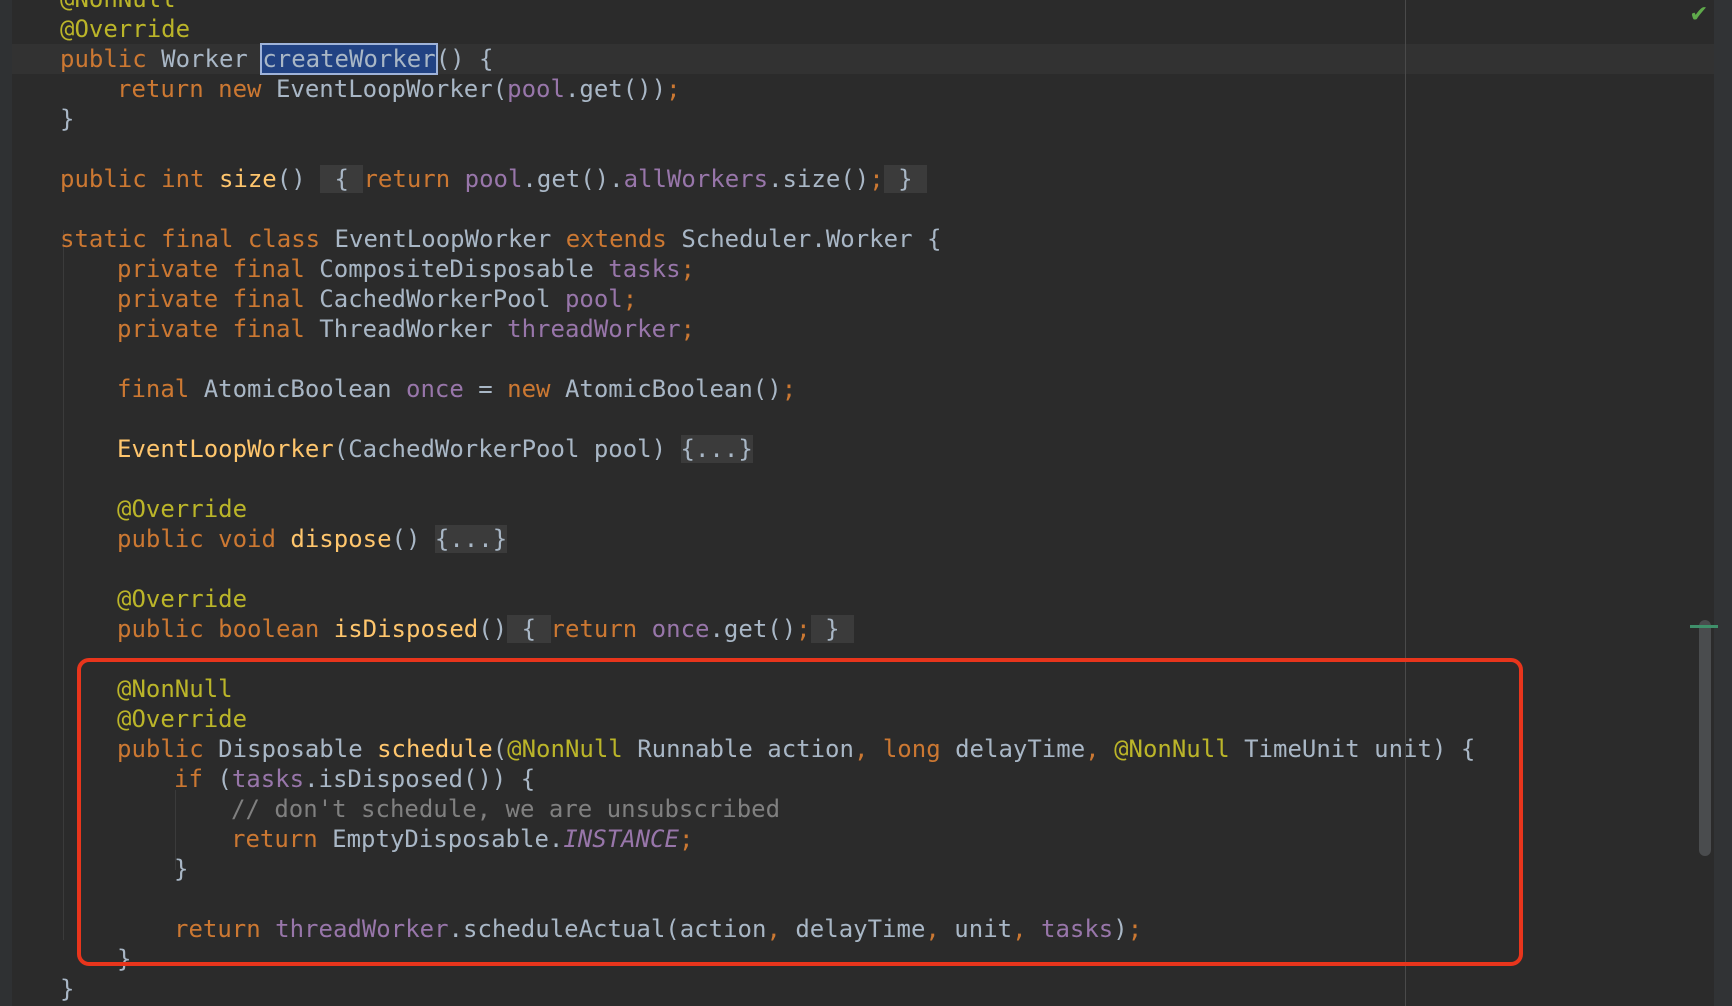 The width and height of the screenshot is (1732, 1006). What do you see at coordinates (6, 503) in the screenshot?
I see `editor-gutter` at bounding box center [6, 503].